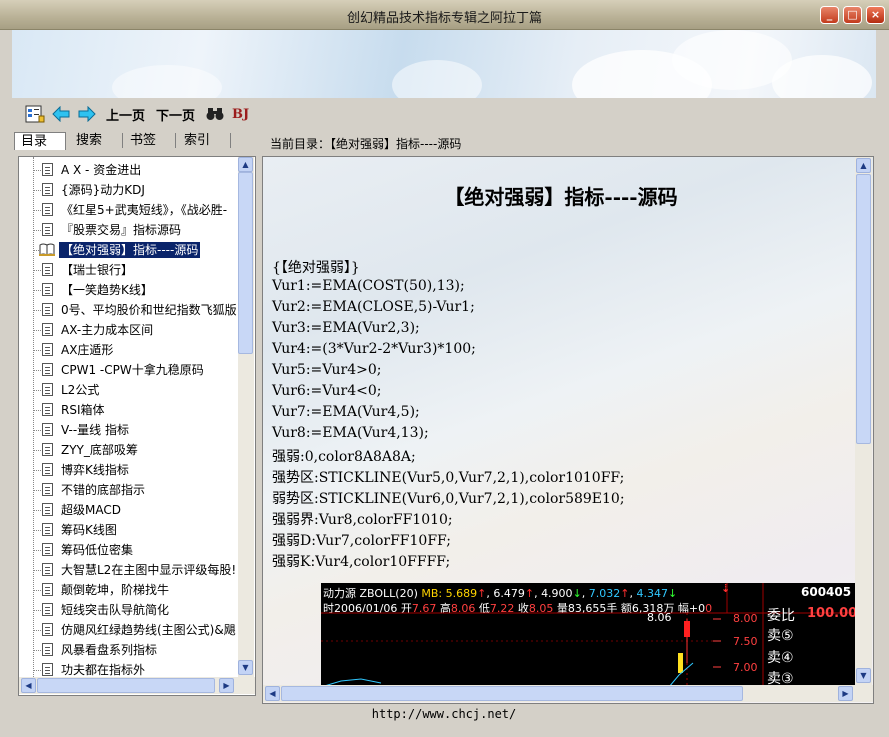  Describe the element at coordinates (852, 15) in the screenshot. I see `maximize-button: □` at that location.